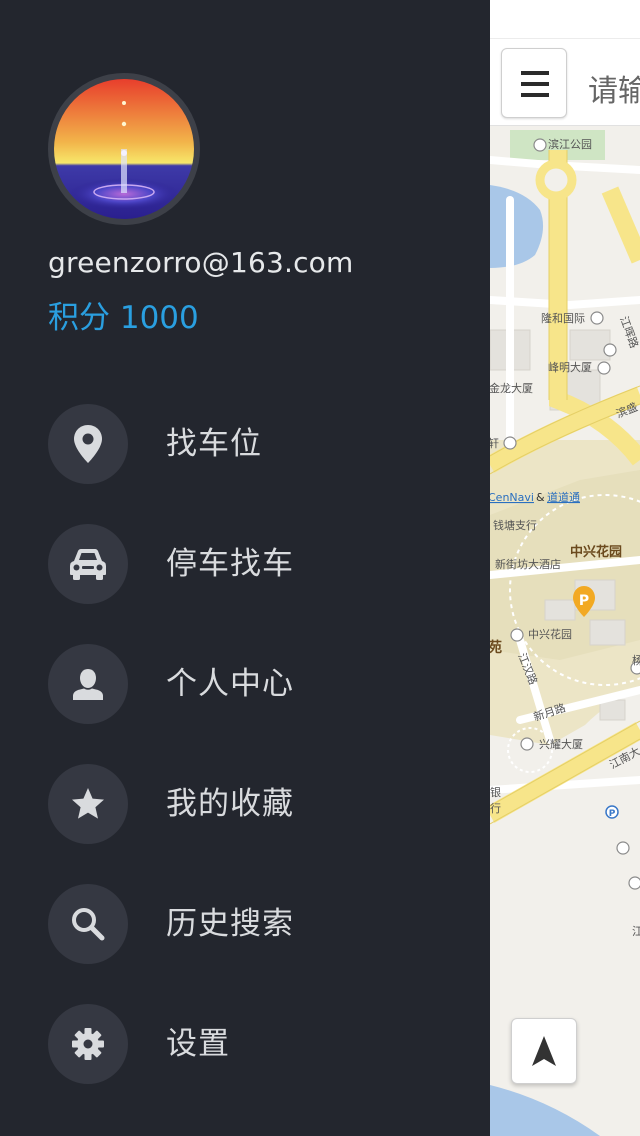 This screenshot has width=640, height=1136. I want to click on locate-me-button, so click(544, 1051).